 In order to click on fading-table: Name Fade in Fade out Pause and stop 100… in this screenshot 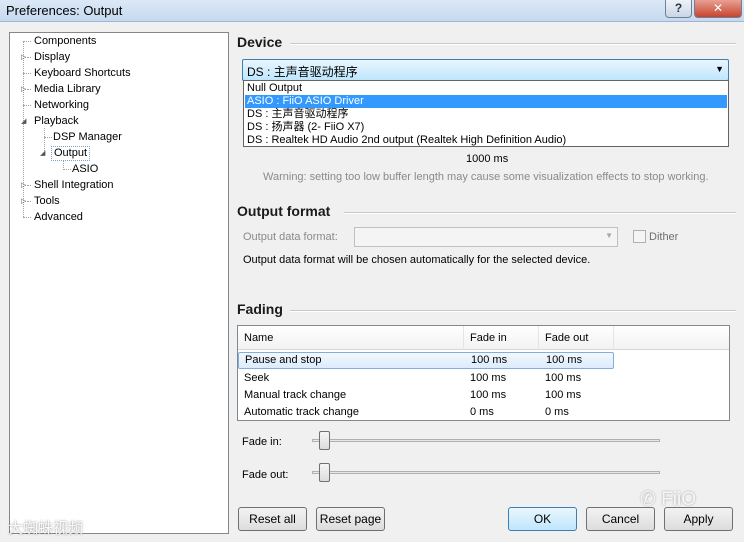, I will do `click(483, 373)`.